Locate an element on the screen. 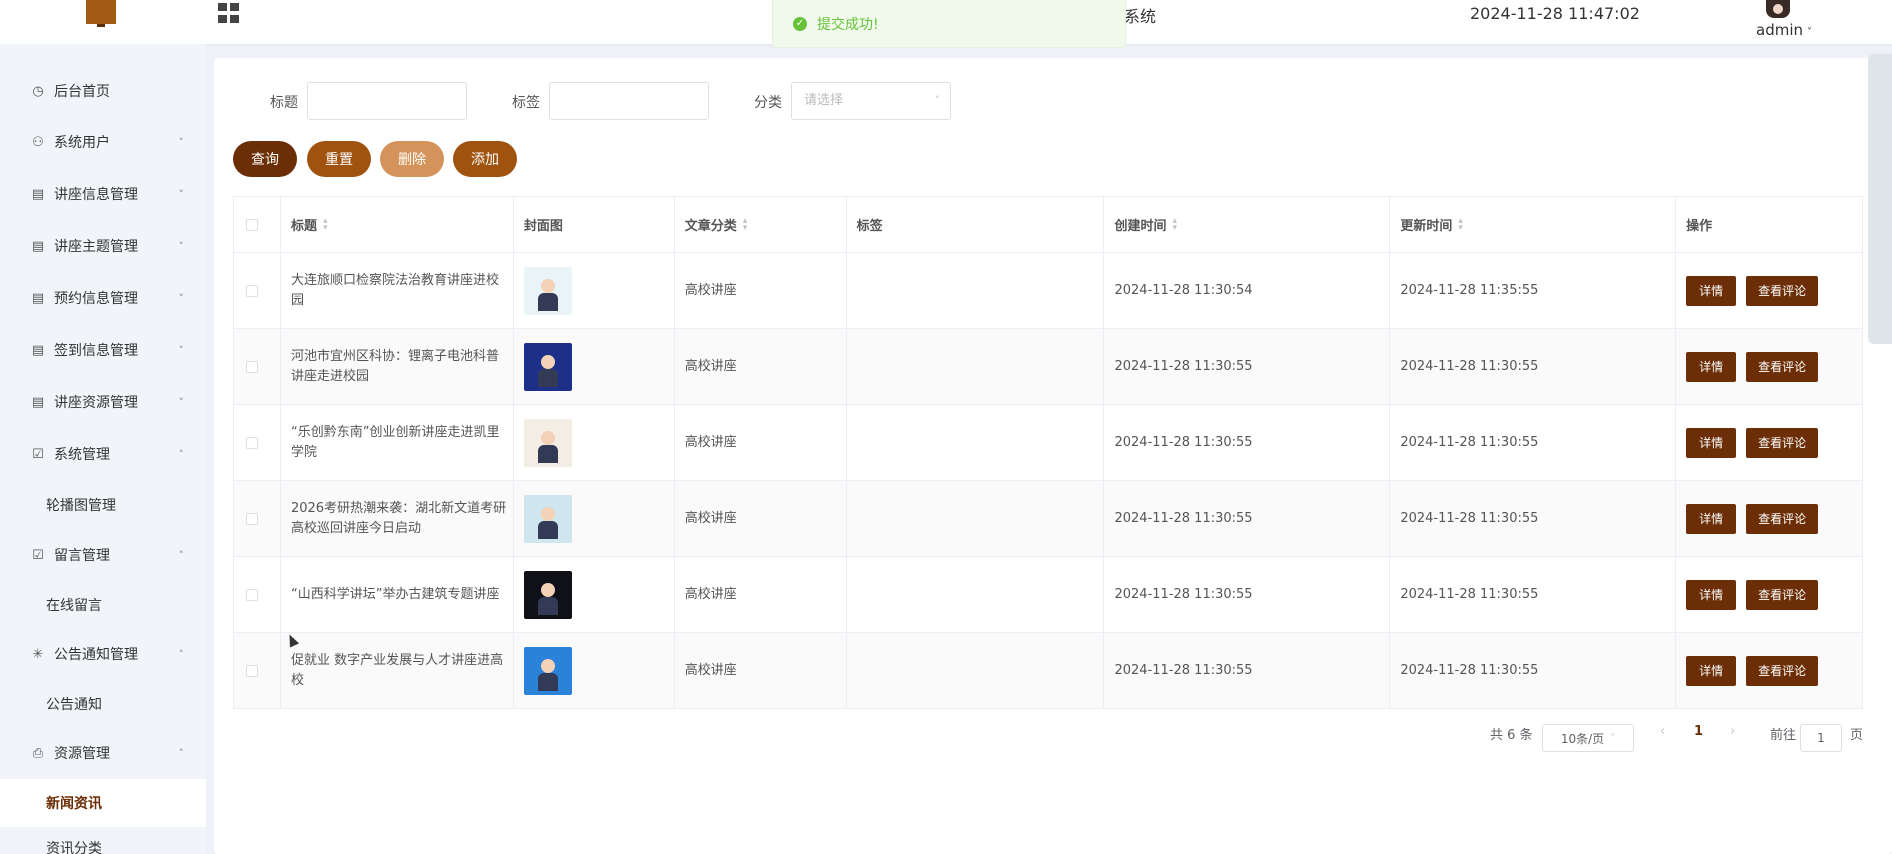  sidebar-sub-news-category: 资讯分类 is located at coordinates (103, 839).